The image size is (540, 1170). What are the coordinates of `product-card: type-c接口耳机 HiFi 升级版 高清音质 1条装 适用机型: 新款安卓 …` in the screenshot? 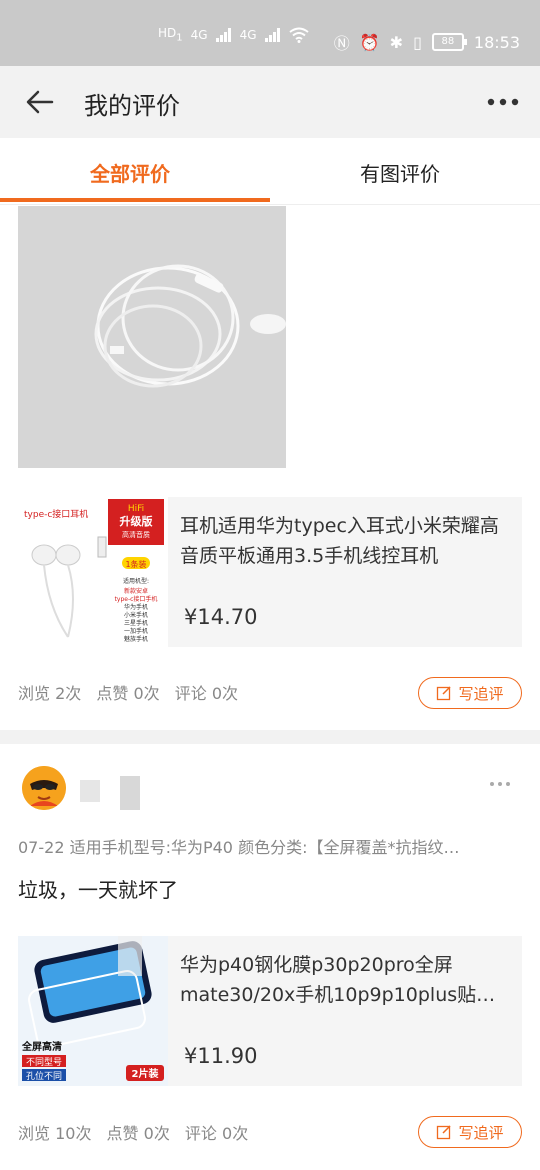 It's located at (270, 572).